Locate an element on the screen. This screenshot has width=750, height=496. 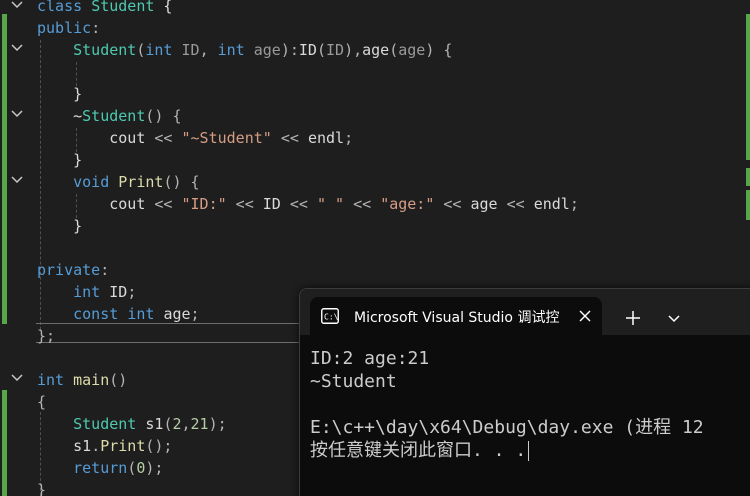
code-line: ~Student() { is located at coordinates (109, 116).